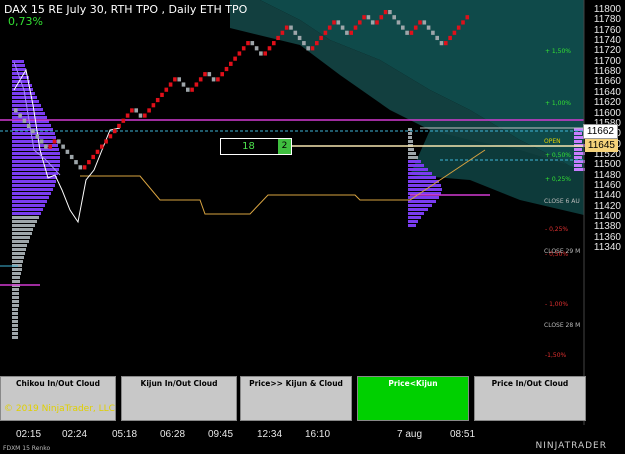 The width and height of the screenshot is (625, 454). What do you see at coordinates (607, 185) in the screenshot?
I see `price-tick: 11460` at bounding box center [607, 185].